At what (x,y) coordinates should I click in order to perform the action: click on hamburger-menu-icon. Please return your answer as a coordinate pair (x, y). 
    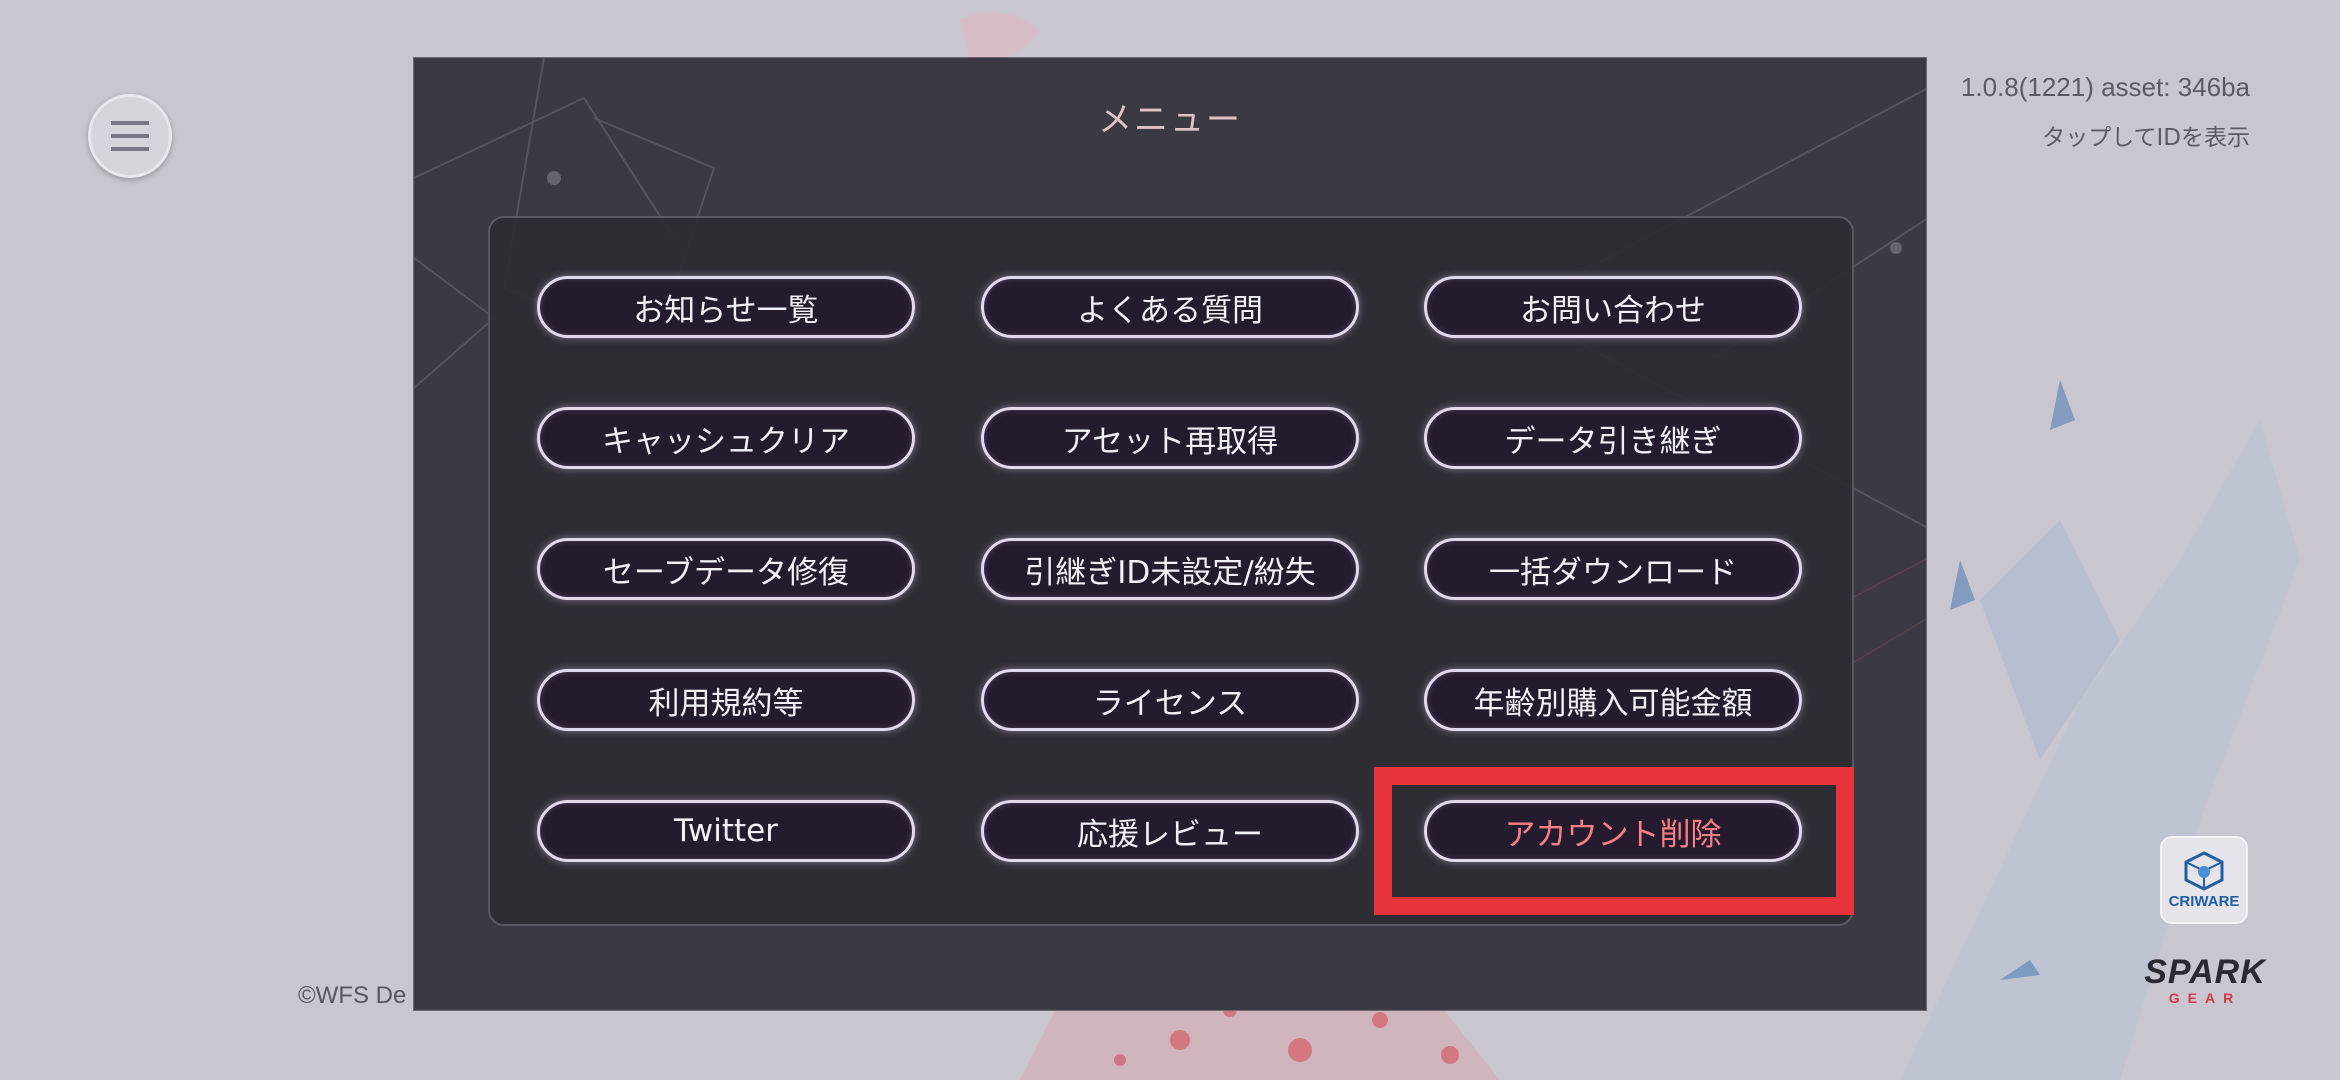
    Looking at the image, I should click on (130, 136).